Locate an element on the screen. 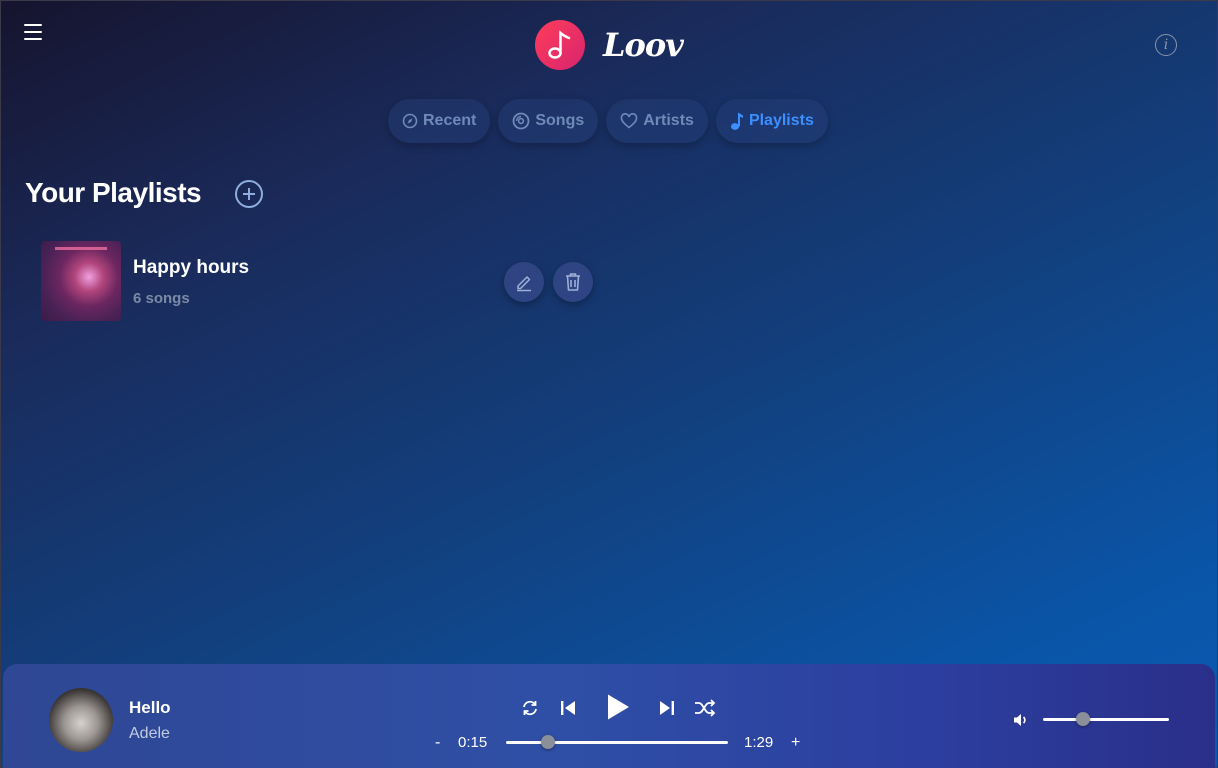  pencil-icon is located at coordinates (524, 284).